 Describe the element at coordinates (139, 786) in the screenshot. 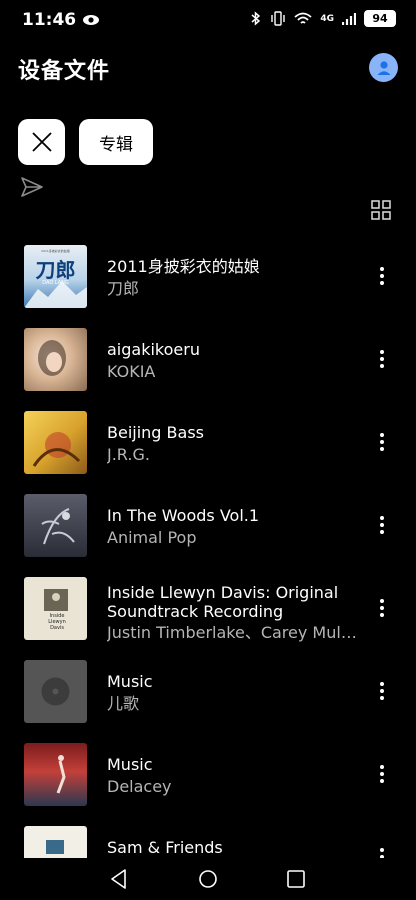

I see `album-artist: Delacey` at that location.